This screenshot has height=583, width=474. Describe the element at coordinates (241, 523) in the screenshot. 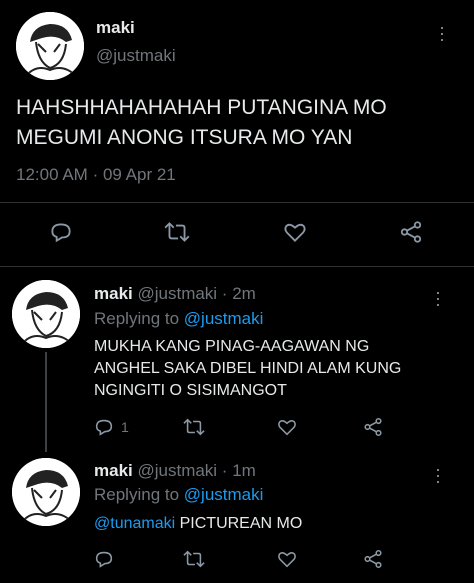

I see `reply-text-body: PICTUREAN MO` at that location.